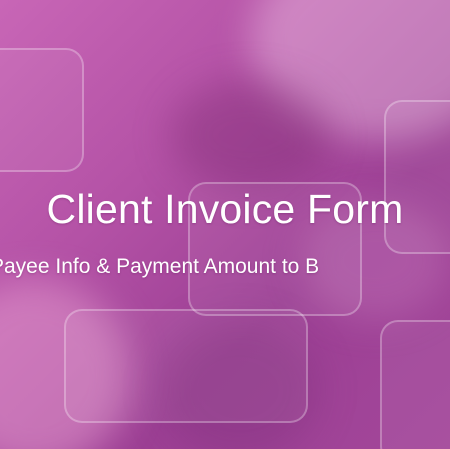 This screenshot has width=450, height=449. What do you see at coordinates (250, 135) in the screenshot?
I see `background-photo-shadow` at bounding box center [250, 135].